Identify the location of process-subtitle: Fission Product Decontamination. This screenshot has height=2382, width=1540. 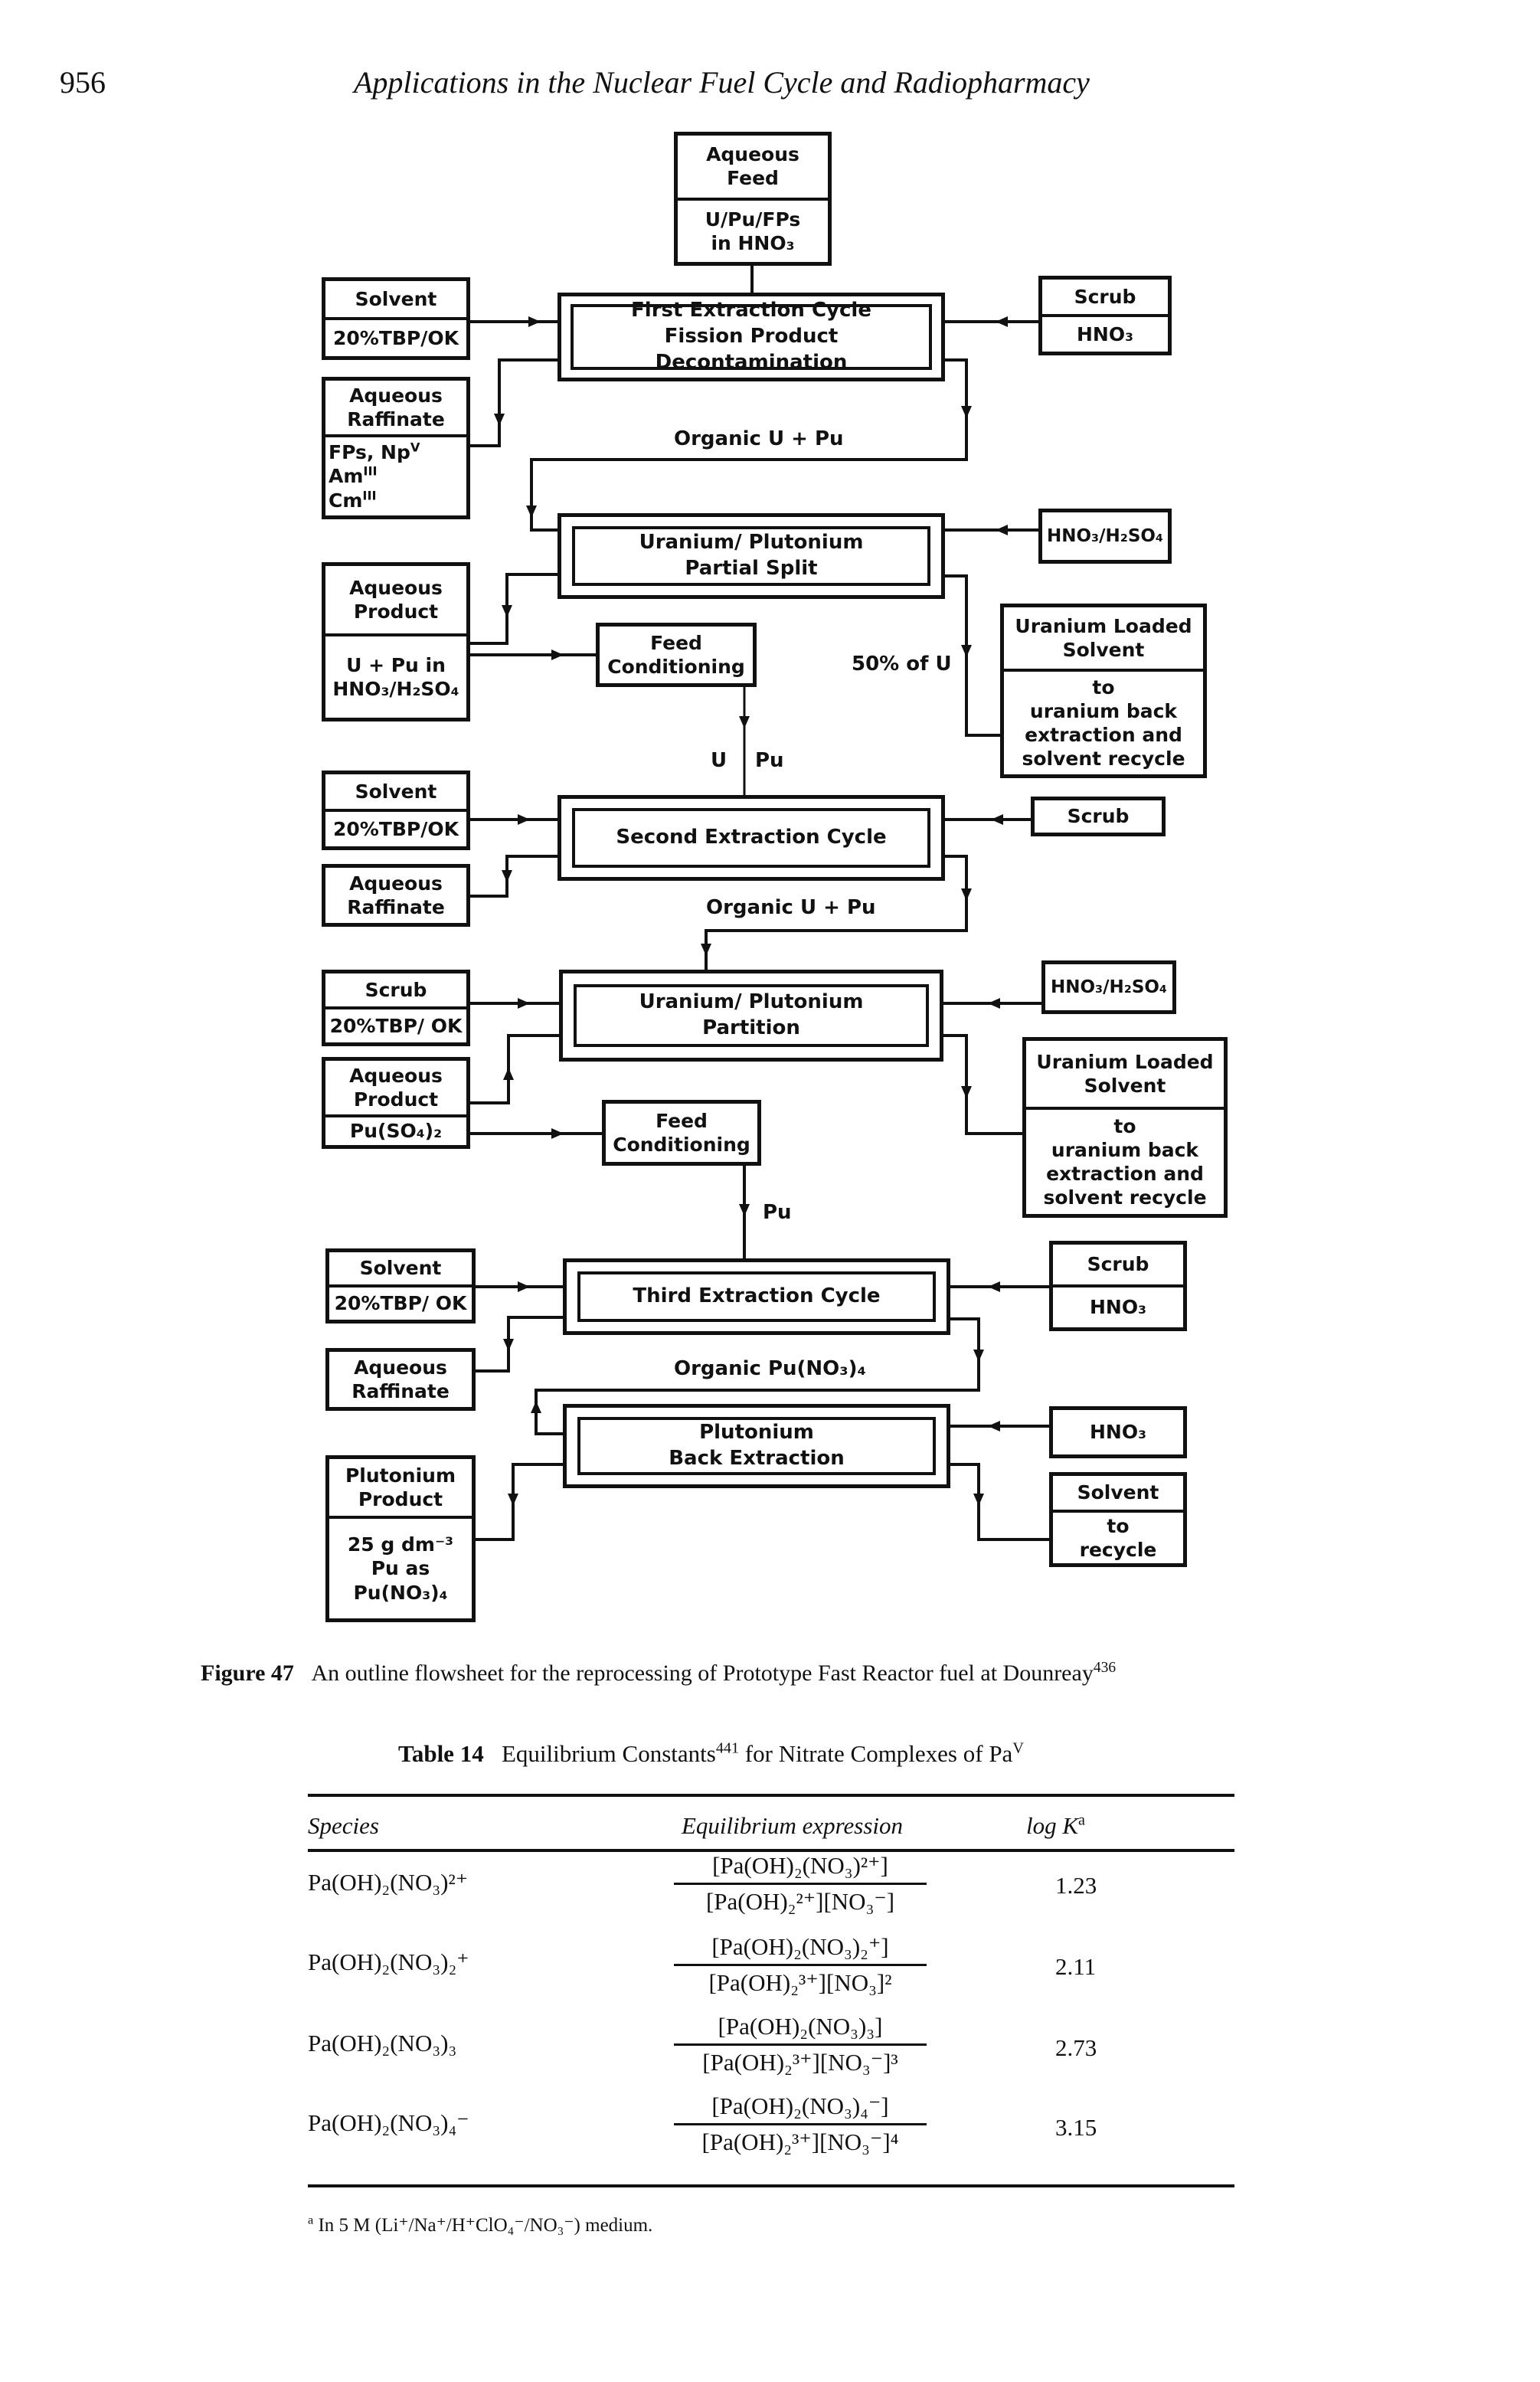
(751, 349).